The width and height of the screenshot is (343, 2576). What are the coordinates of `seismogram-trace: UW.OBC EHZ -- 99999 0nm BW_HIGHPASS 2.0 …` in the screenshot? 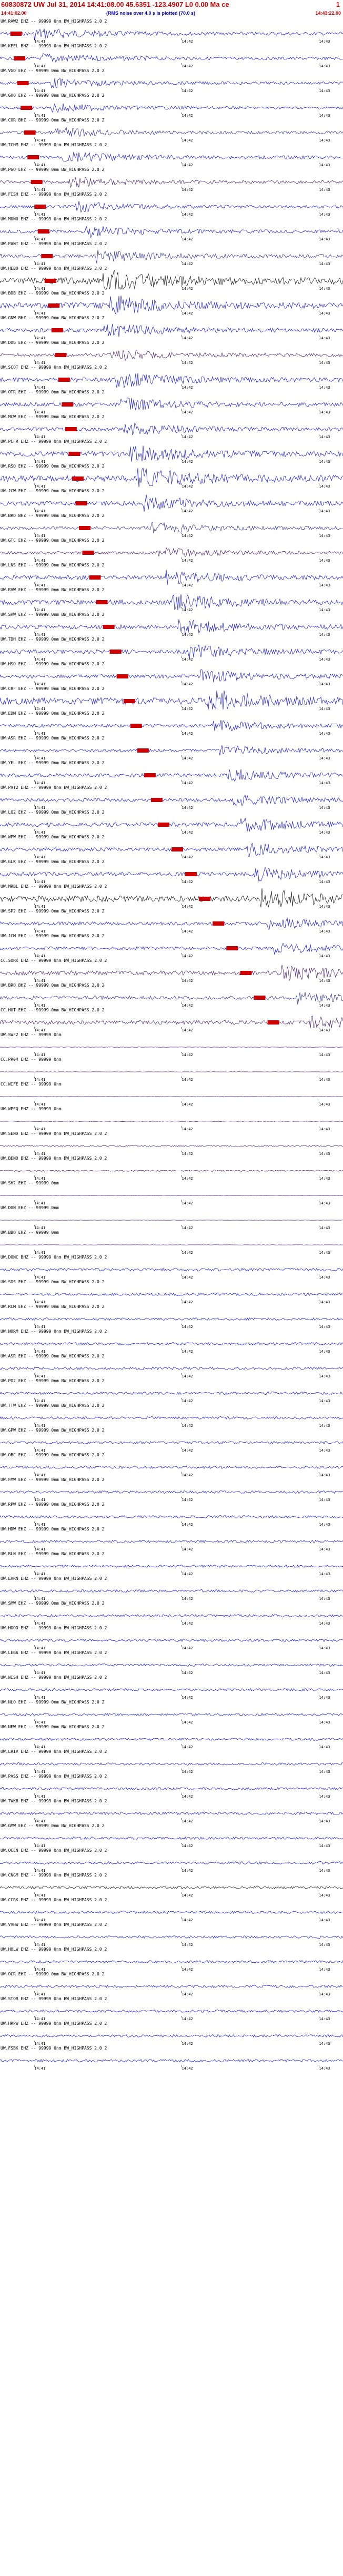 It's located at (171, 1465).